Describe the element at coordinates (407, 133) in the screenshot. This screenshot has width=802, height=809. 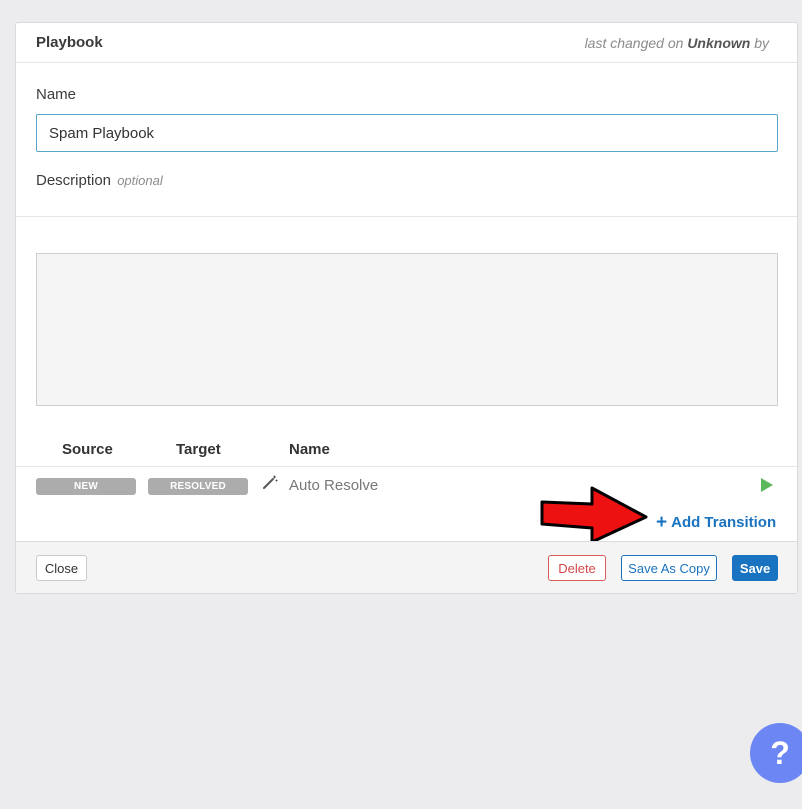
I see `name-input` at that location.